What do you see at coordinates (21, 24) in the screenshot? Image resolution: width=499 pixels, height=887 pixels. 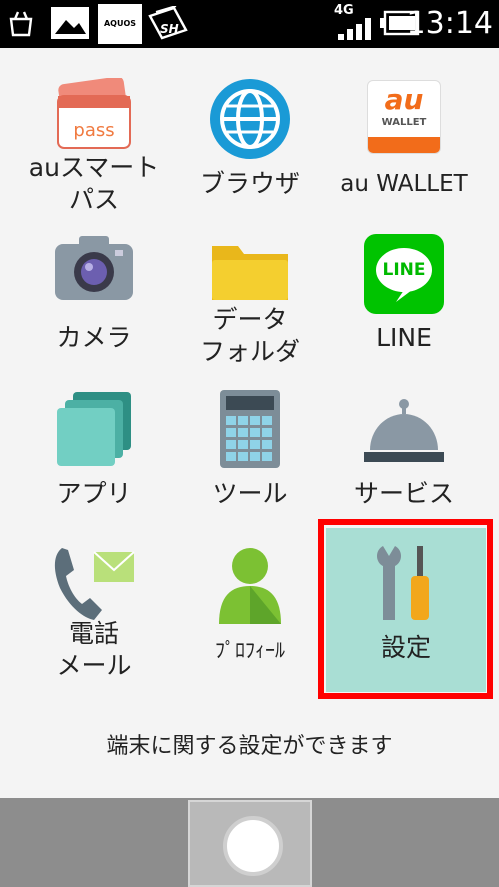 I see `shopping-bag-icon` at bounding box center [21, 24].